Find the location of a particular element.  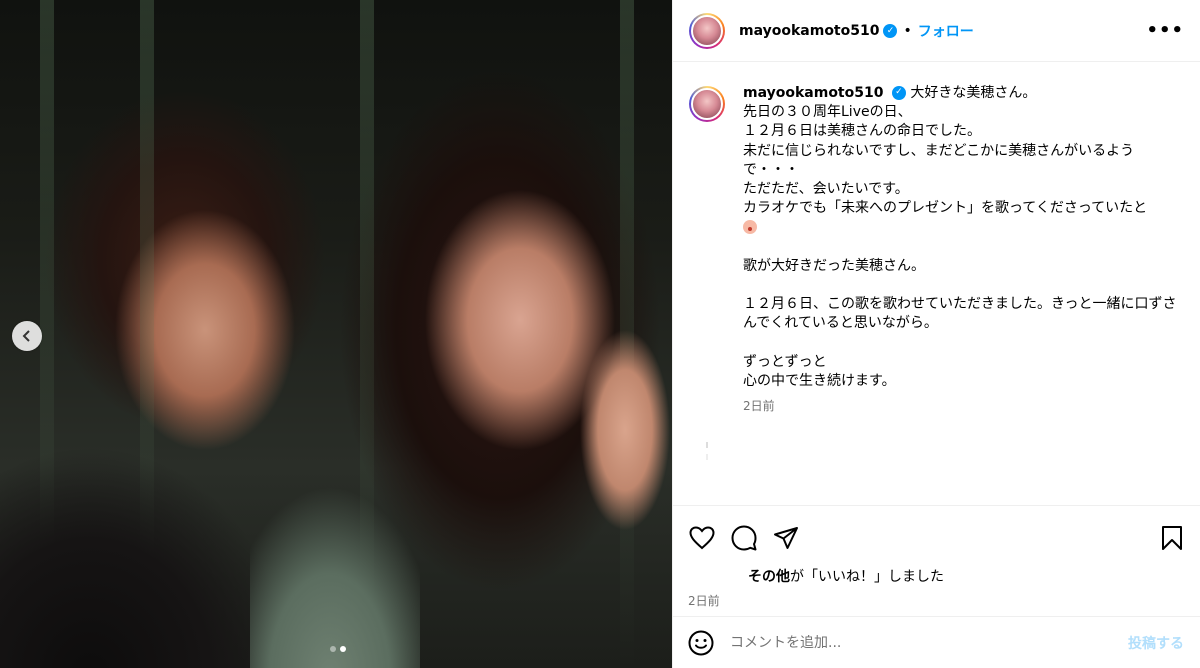

action-bar is located at coordinates (936, 532).